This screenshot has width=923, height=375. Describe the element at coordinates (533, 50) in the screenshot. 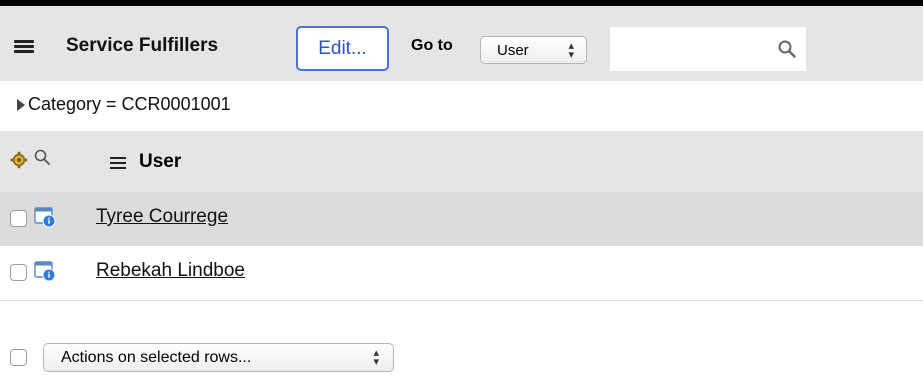

I see `goto-field-select: User ▴ ▾` at that location.